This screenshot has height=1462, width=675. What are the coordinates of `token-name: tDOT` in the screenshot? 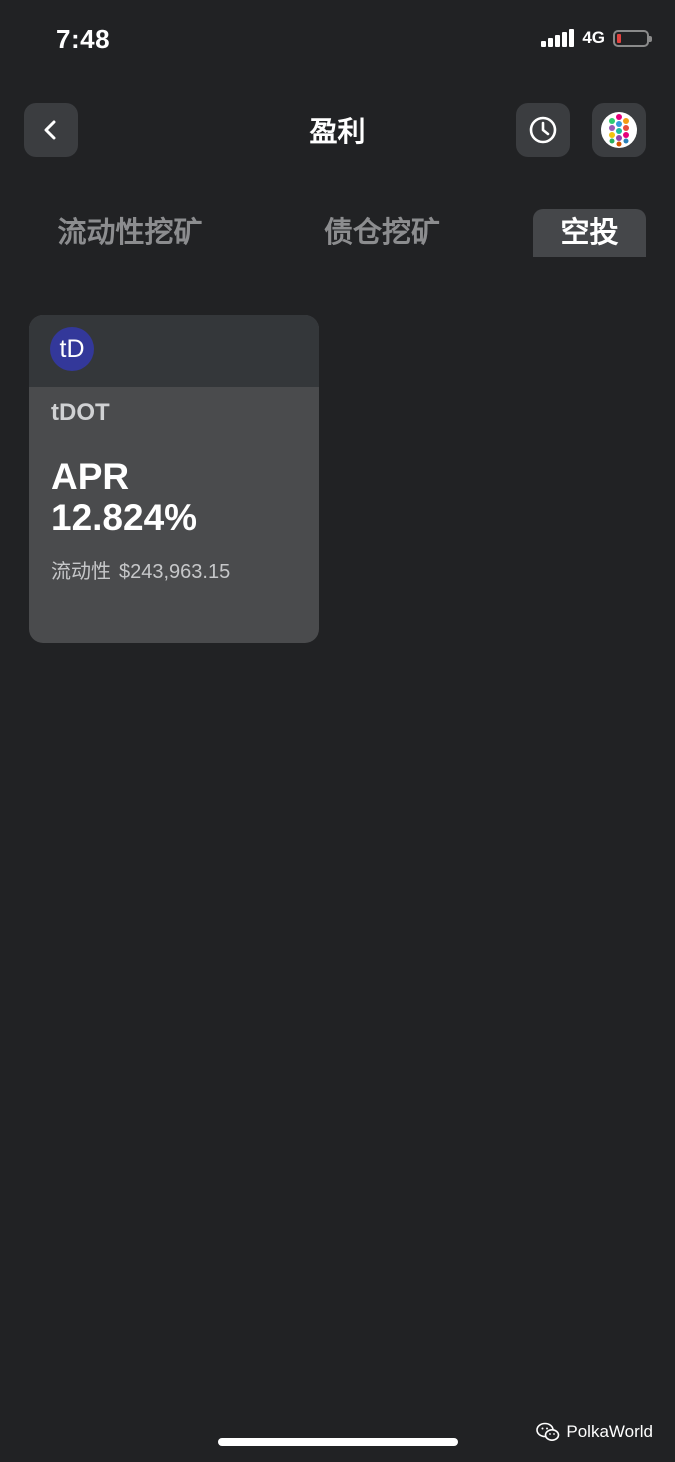 It's located at (80, 412).